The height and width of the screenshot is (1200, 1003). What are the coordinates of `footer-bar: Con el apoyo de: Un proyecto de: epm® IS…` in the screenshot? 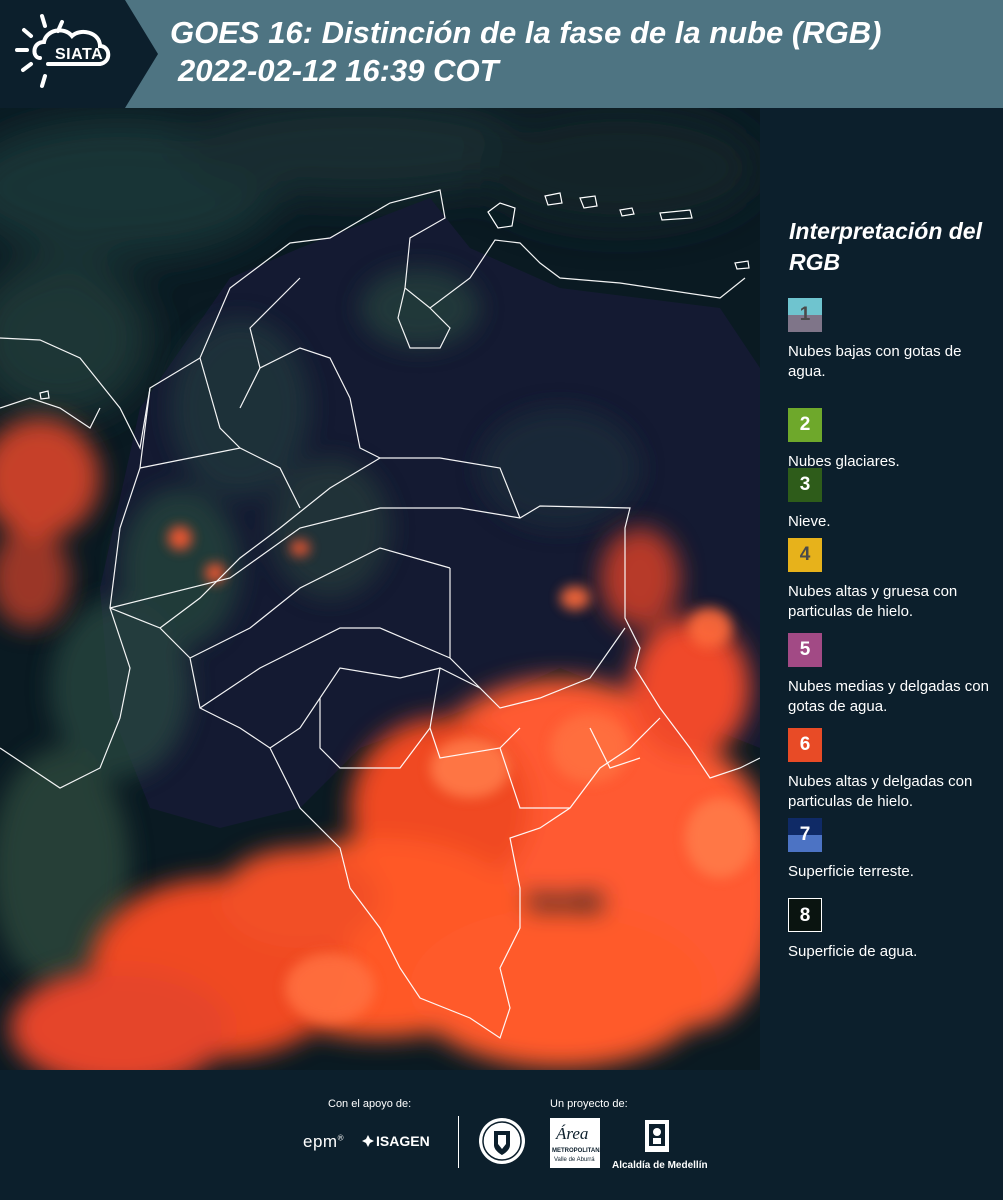 It's located at (501, 1135).